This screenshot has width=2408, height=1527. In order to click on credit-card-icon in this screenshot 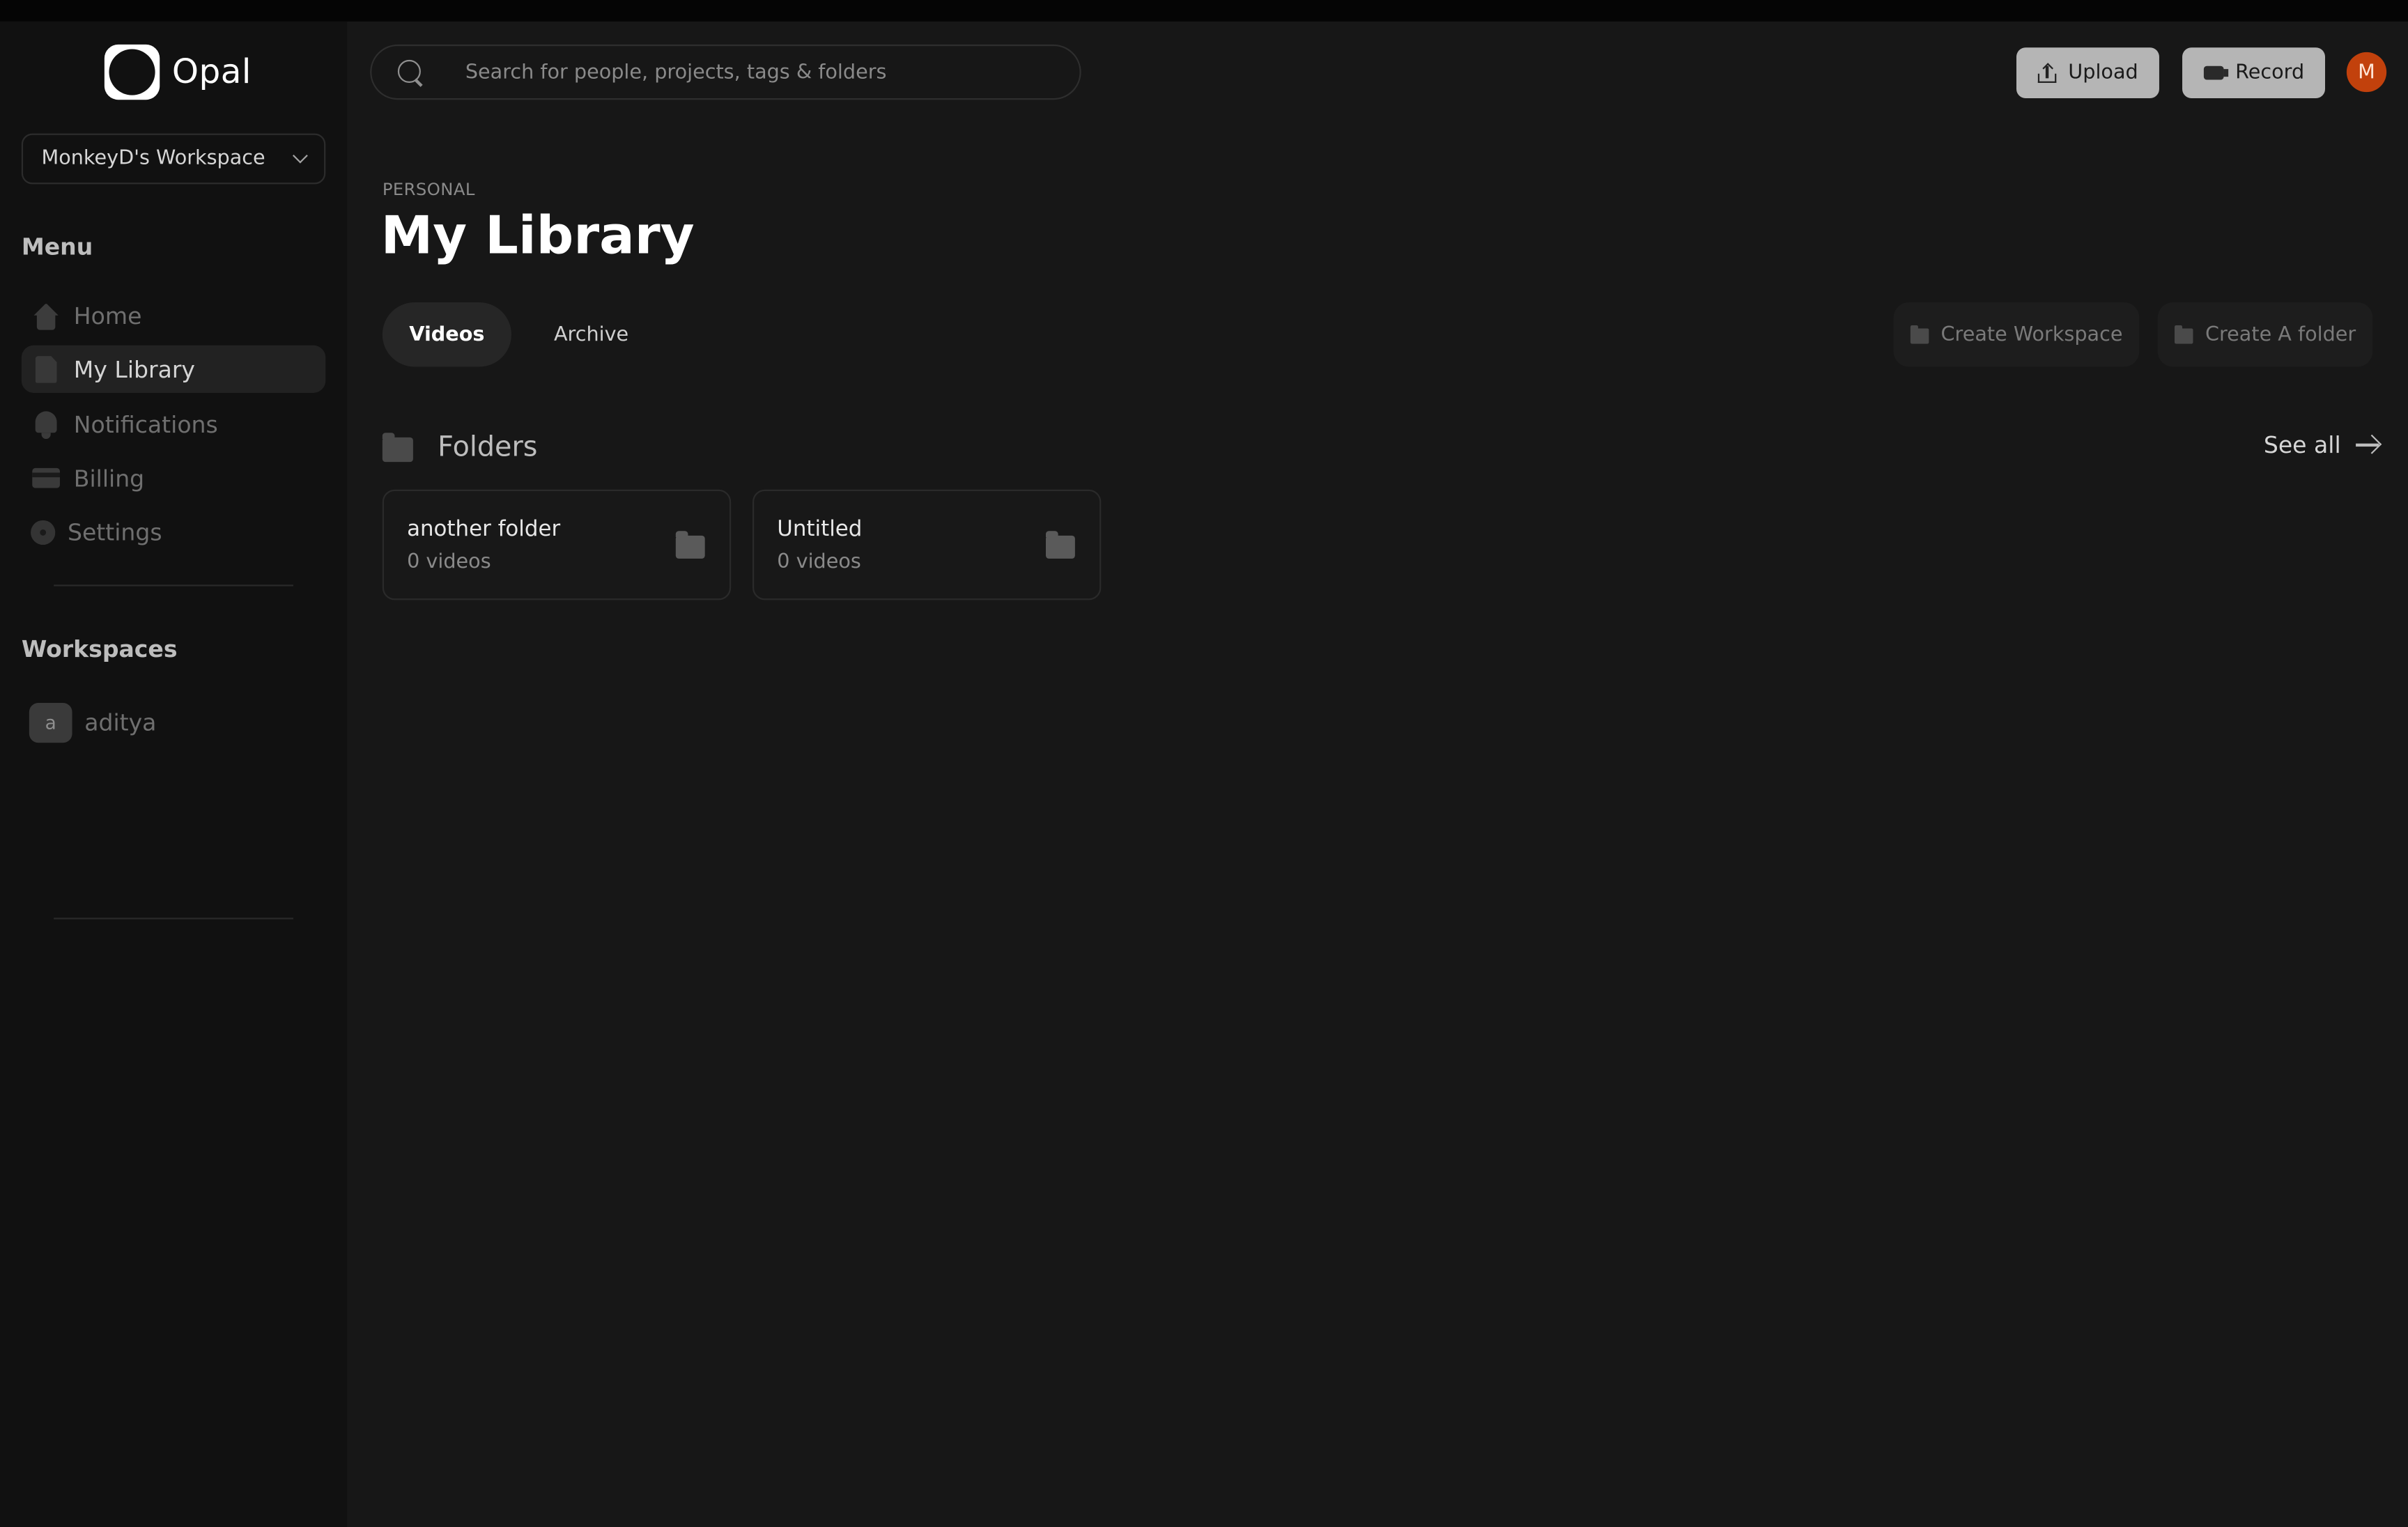, I will do `click(46, 478)`.